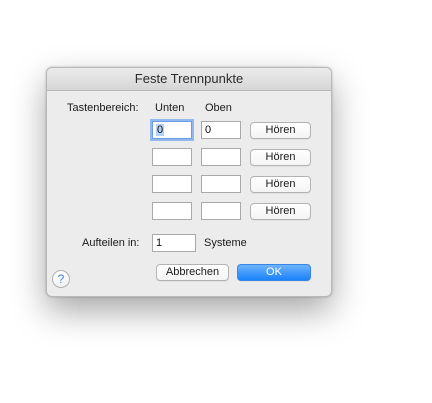 The height and width of the screenshot is (403, 432). I want to click on row1-listen-button: Hören, so click(280, 130).